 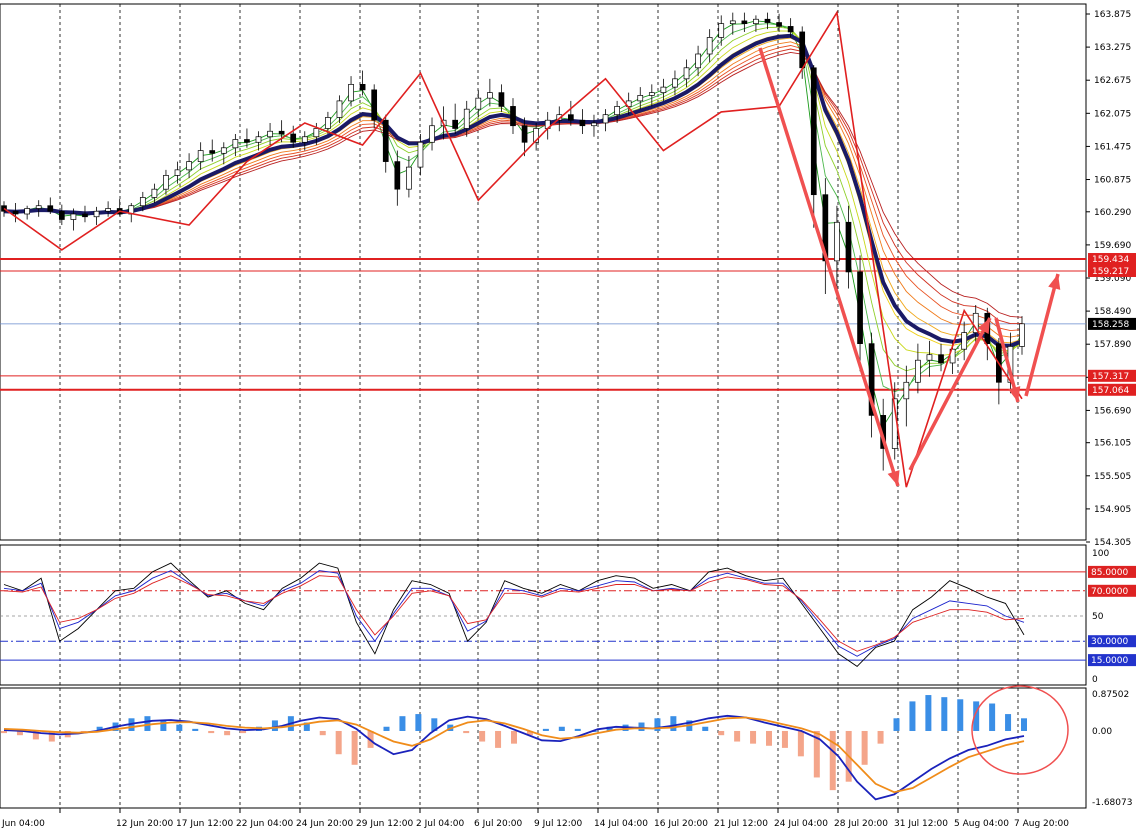 What do you see at coordinates (681, 824) in the screenshot?
I see `x-tick-label: 16 Jul 20:00` at bounding box center [681, 824].